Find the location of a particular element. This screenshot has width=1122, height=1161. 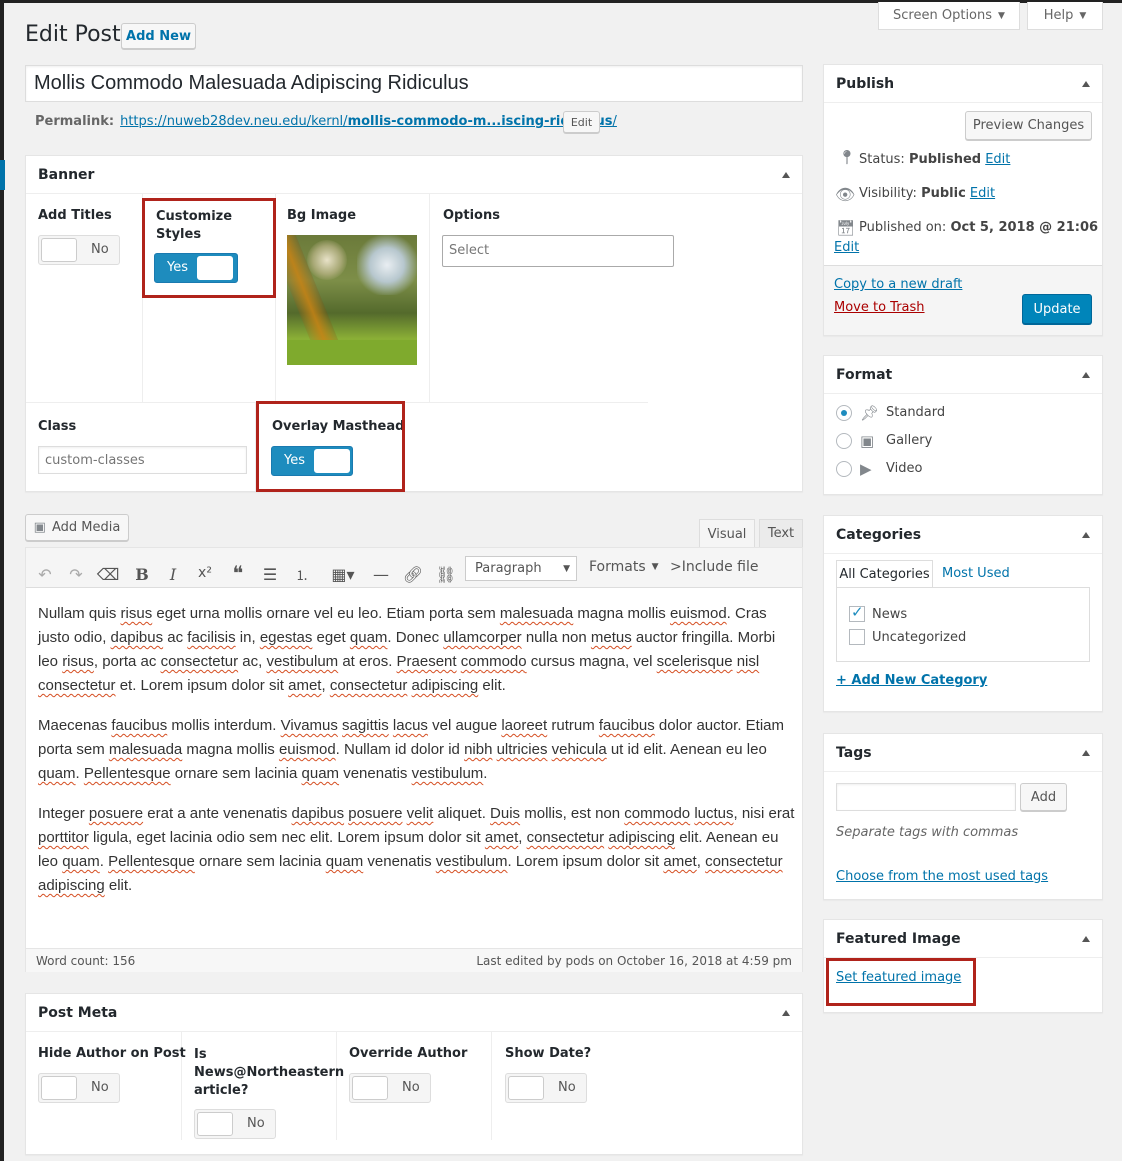

screen-options-button: Screen Options ▼ is located at coordinates (949, 16).